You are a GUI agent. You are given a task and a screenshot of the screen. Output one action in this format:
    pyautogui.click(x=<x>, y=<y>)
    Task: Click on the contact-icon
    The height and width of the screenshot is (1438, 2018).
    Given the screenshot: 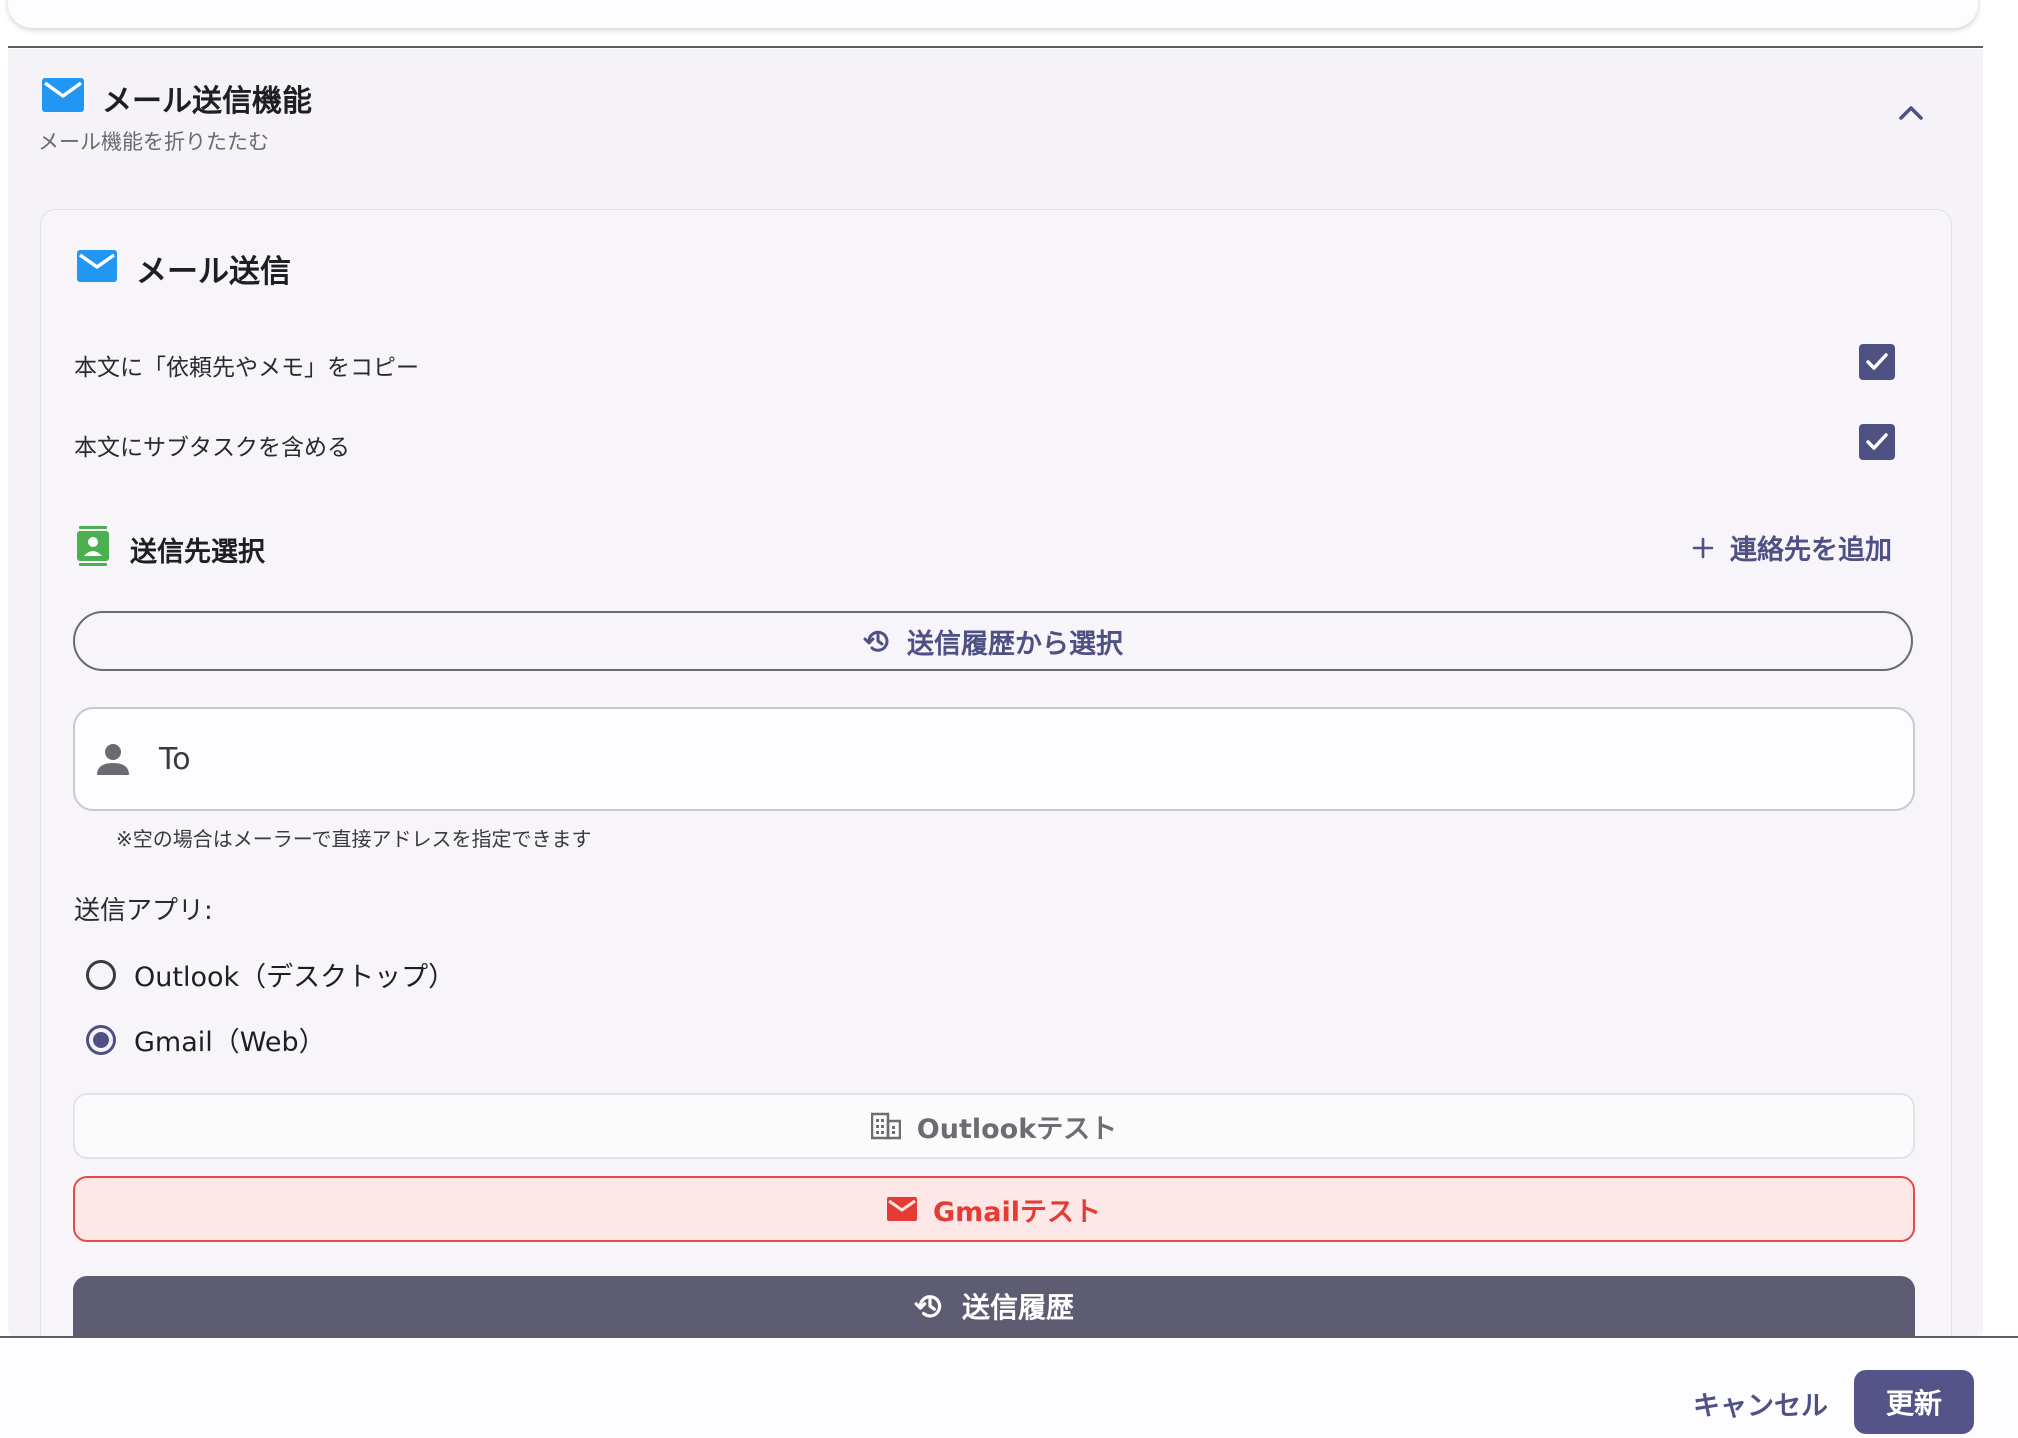 What is the action you would take?
    pyautogui.click(x=93, y=548)
    